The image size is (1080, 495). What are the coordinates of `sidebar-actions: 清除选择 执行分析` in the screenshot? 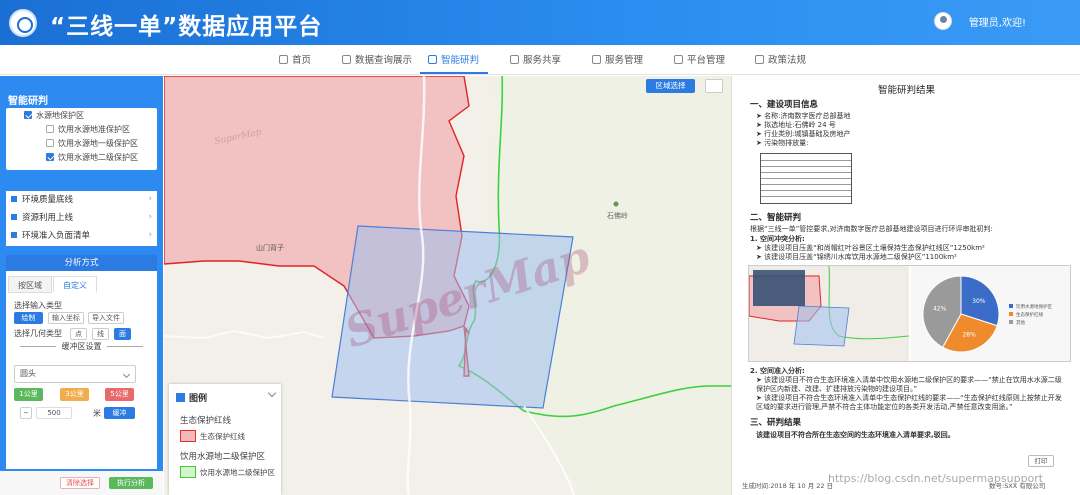 It's located at (81, 483).